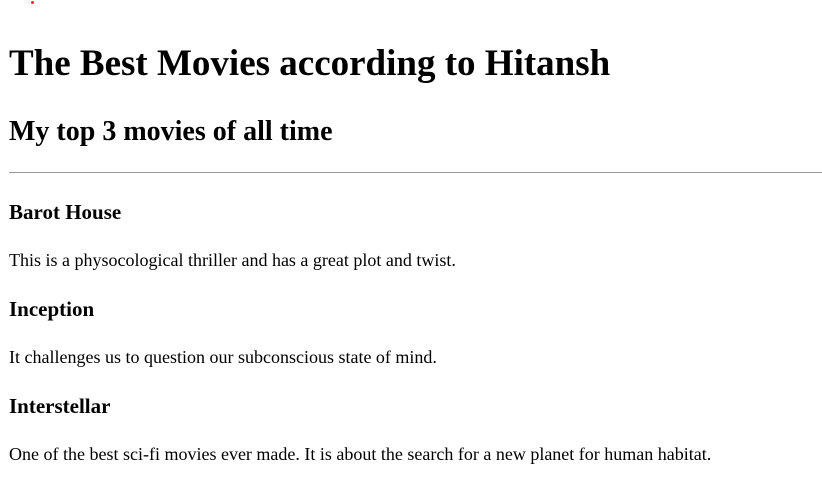  I want to click on page-subtitle: My top 3 movies of all time, so click(171, 131).